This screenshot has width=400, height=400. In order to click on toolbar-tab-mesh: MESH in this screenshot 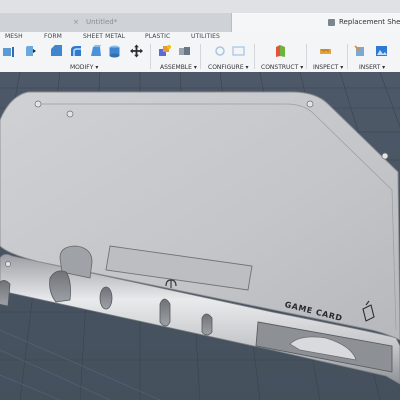, I will do `click(14, 36)`.